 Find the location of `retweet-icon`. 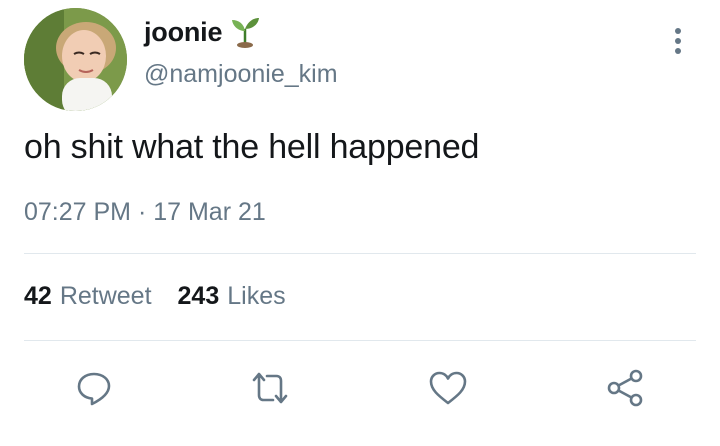

retweet-icon is located at coordinates (270, 388).